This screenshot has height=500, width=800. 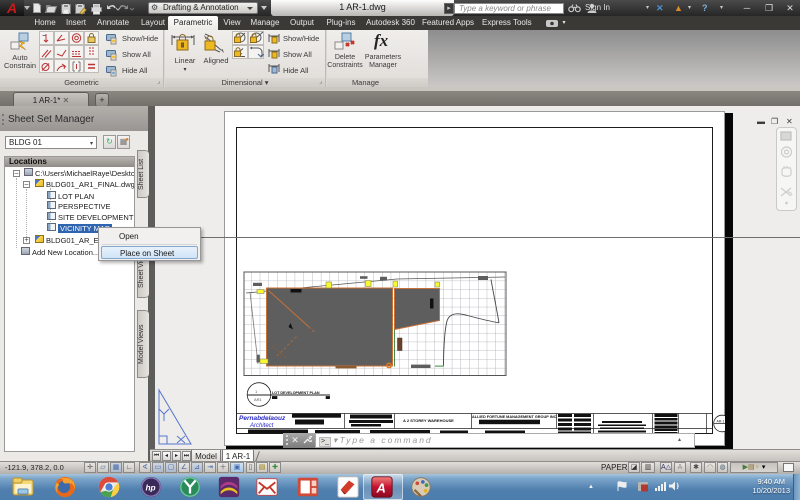 What do you see at coordinates (256, 391) in the screenshot?
I see `svg-text: 1` at bounding box center [256, 391].